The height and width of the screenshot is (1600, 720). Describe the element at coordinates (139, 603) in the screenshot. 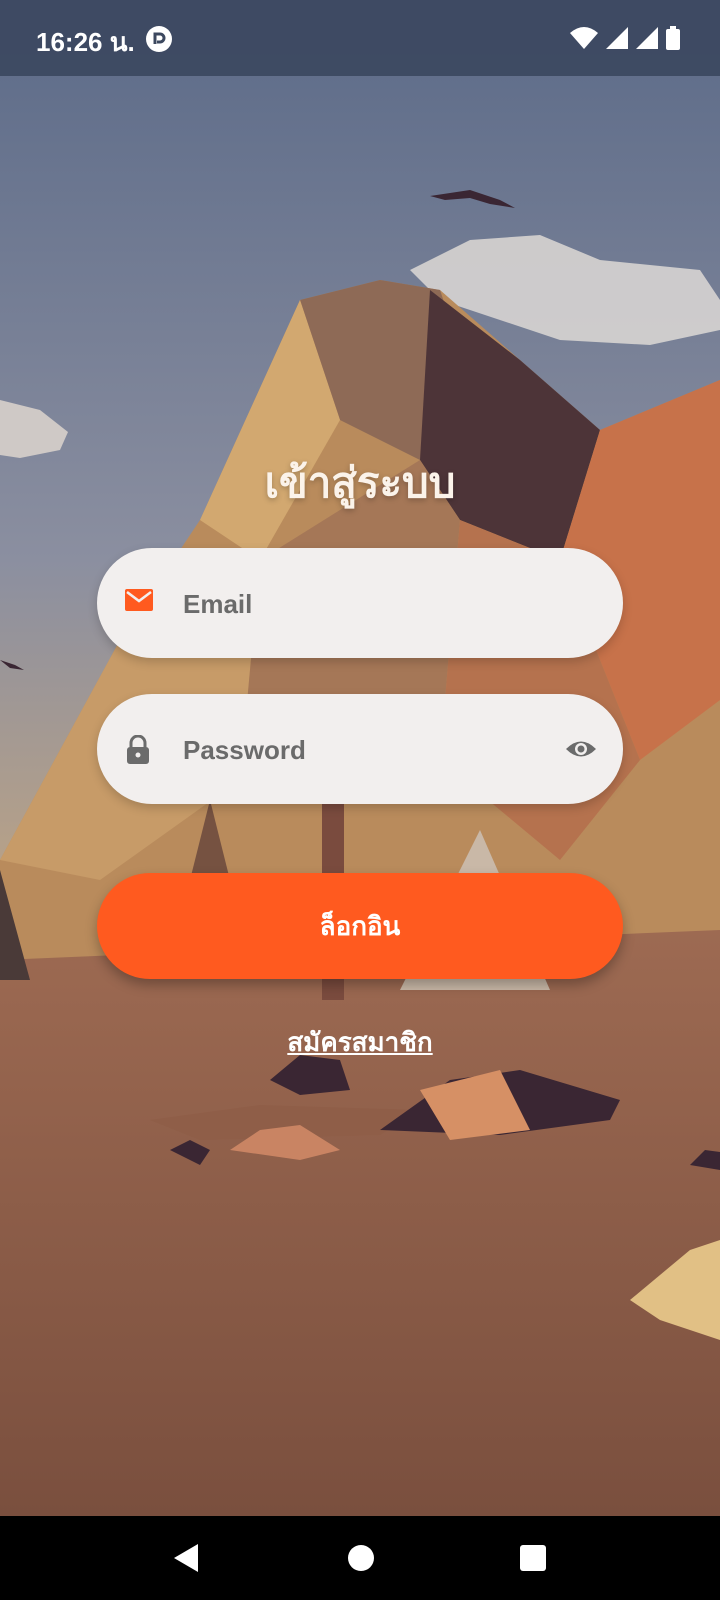

I see `email-icon` at that location.